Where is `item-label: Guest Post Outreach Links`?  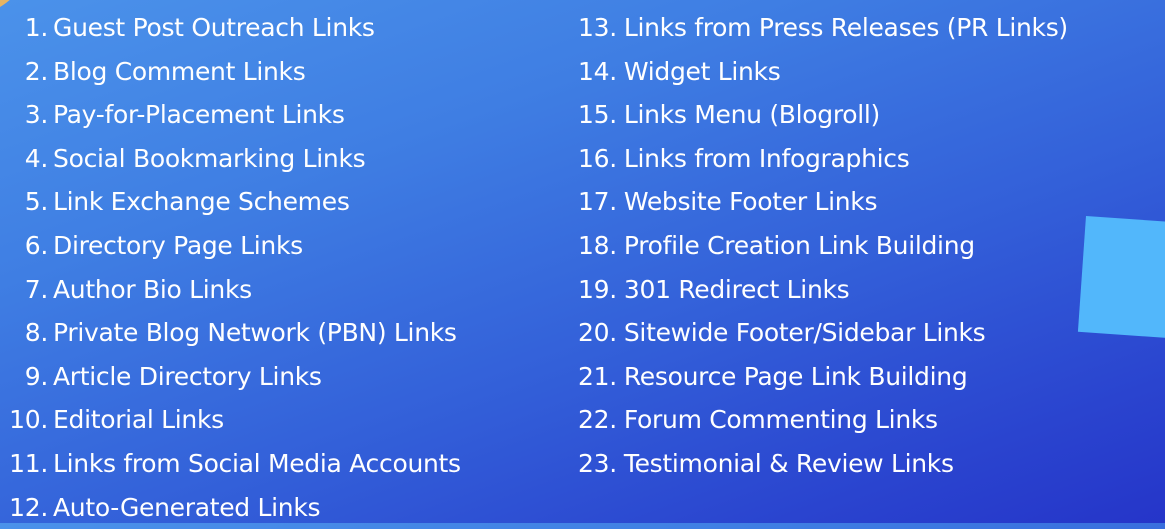
item-label: Guest Post Outreach Links is located at coordinates (214, 27).